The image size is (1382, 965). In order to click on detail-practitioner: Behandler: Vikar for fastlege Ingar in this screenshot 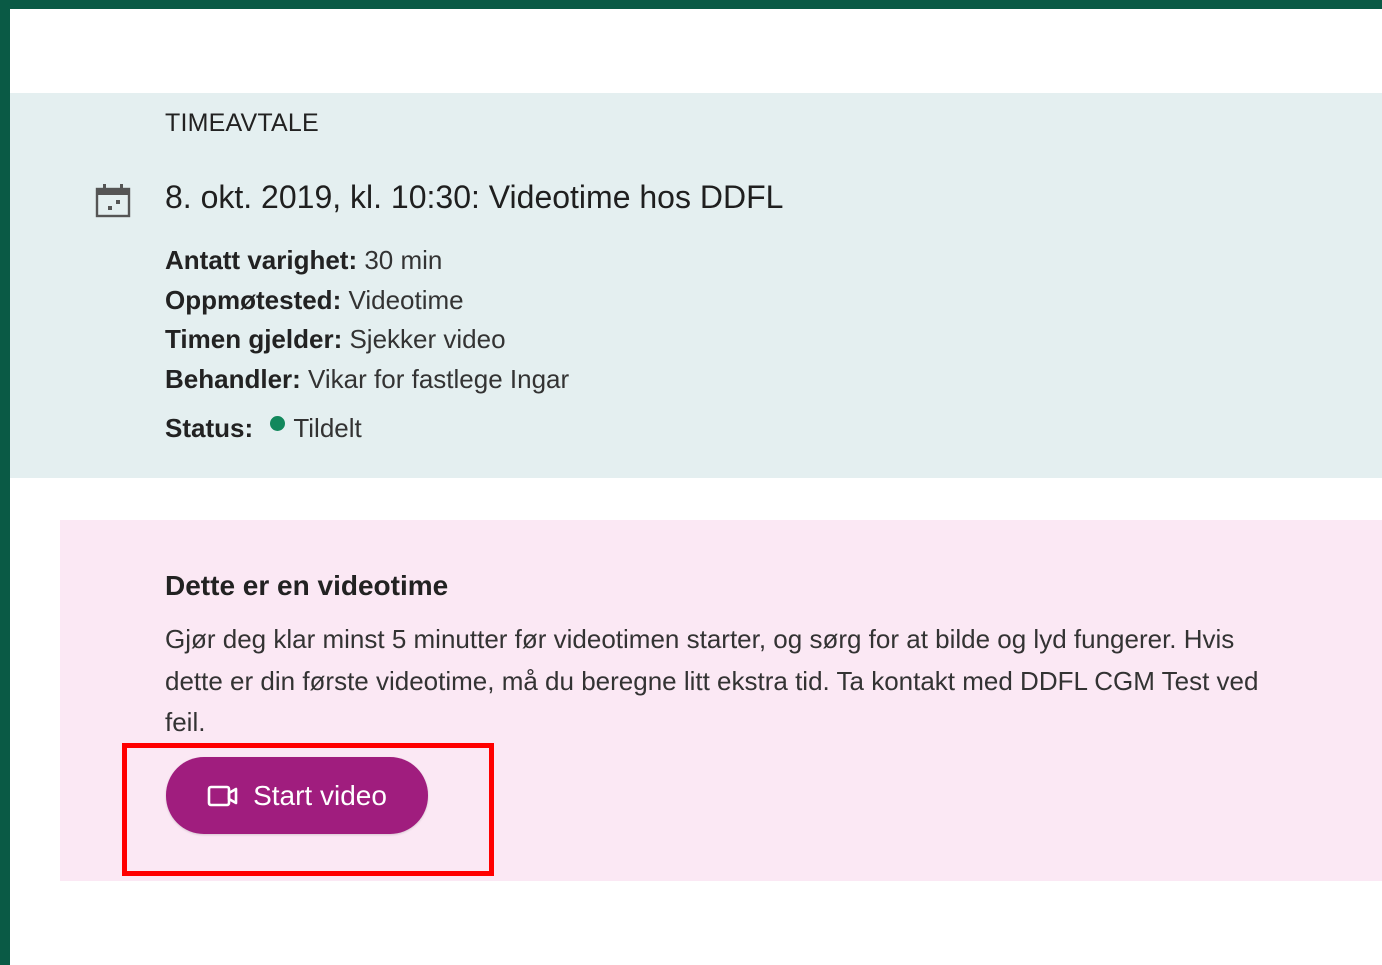, I will do `click(367, 380)`.